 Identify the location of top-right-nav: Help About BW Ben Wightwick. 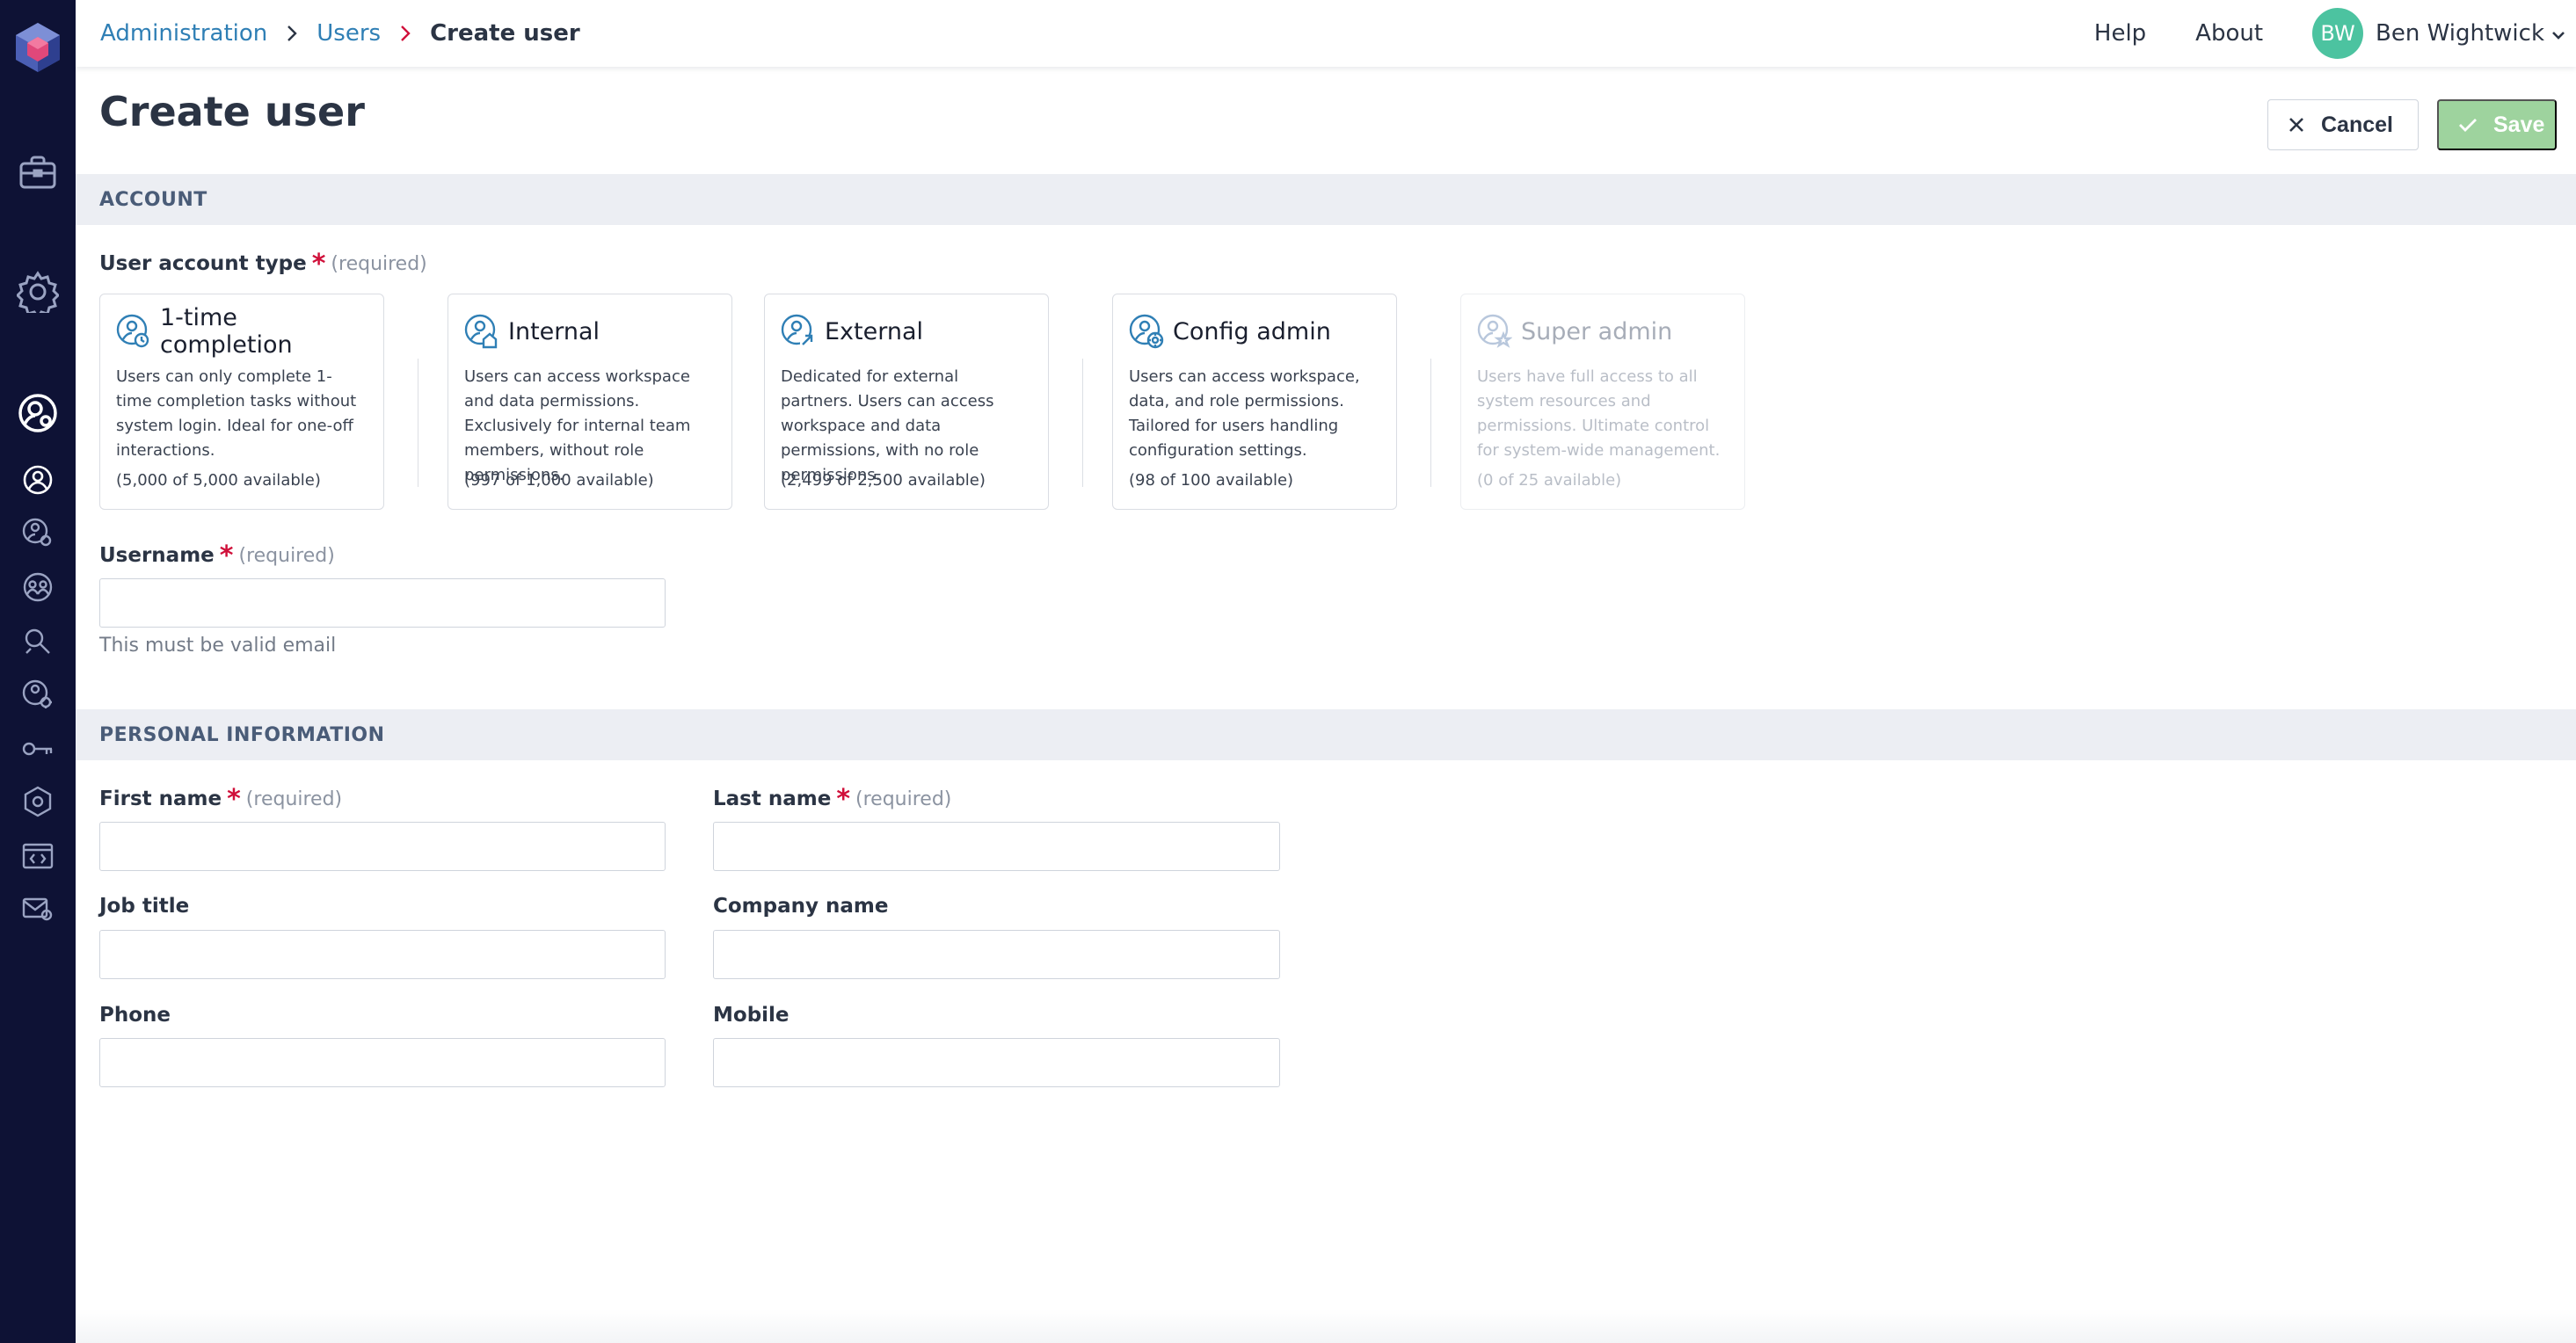
(2329, 33).